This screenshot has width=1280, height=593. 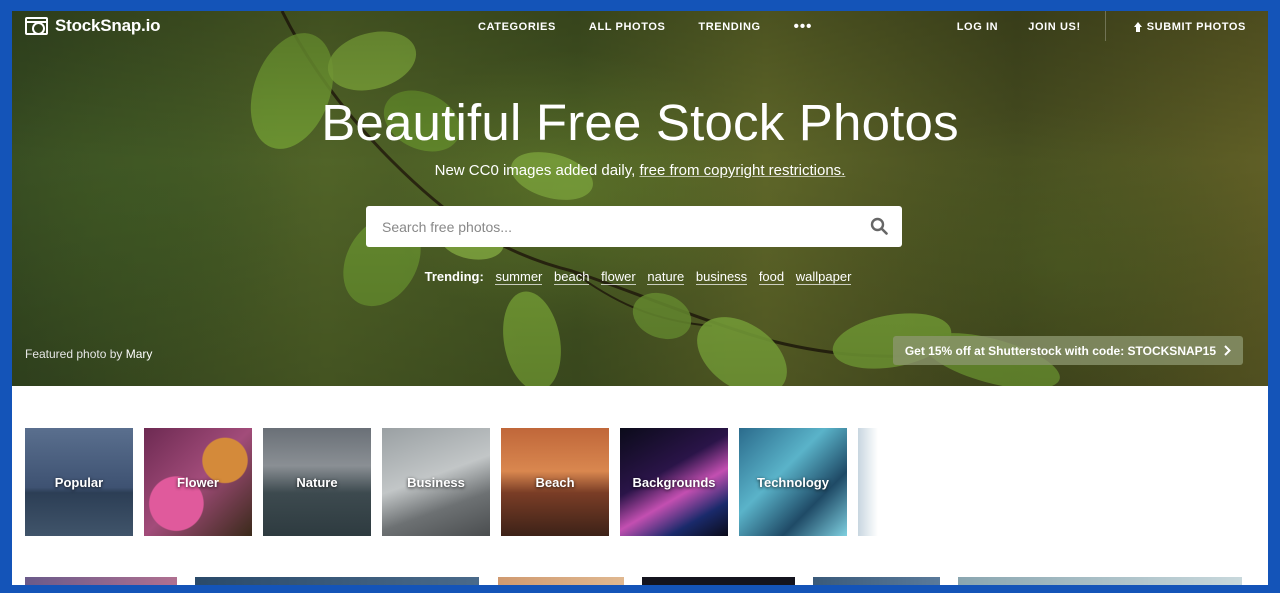 What do you see at coordinates (868, 482) in the screenshot?
I see `category-next-partial` at bounding box center [868, 482].